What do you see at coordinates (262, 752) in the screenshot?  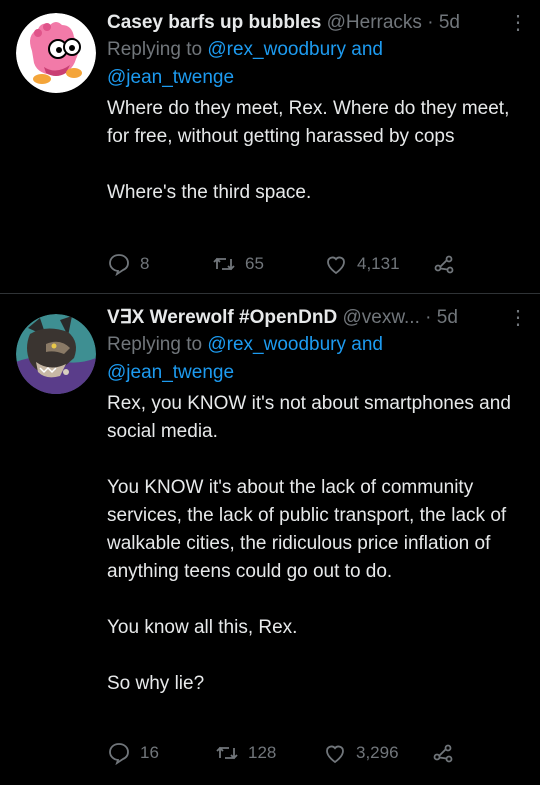 I see `retweet-count: 128` at bounding box center [262, 752].